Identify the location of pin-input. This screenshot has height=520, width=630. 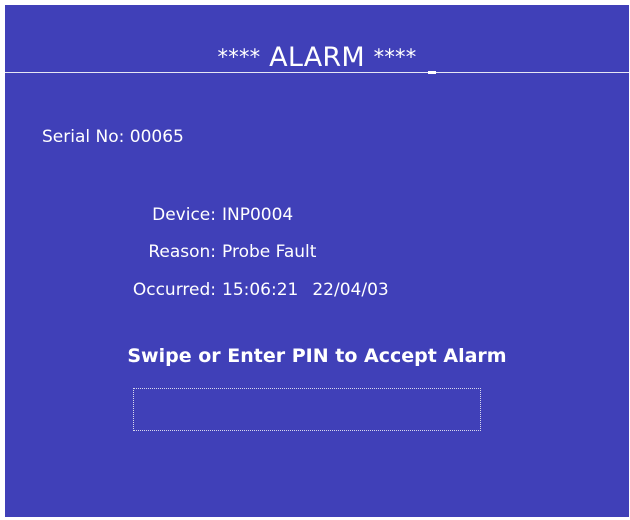
(307, 409).